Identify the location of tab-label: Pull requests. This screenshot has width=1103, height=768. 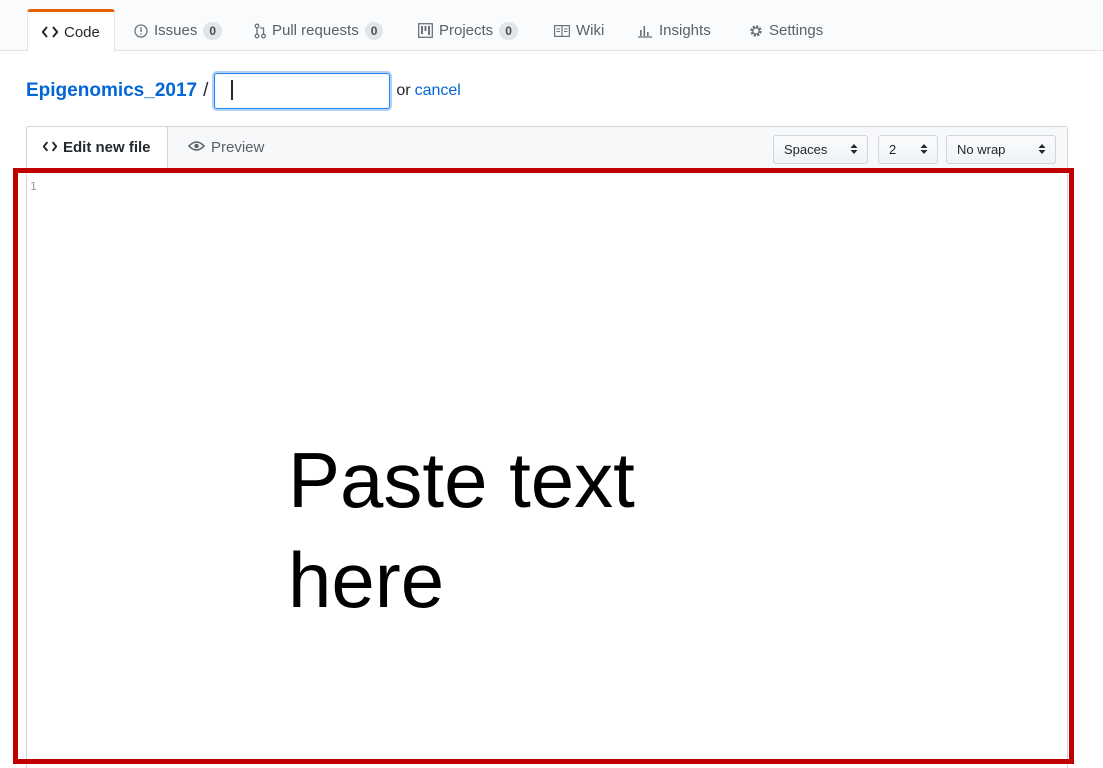
(315, 30).